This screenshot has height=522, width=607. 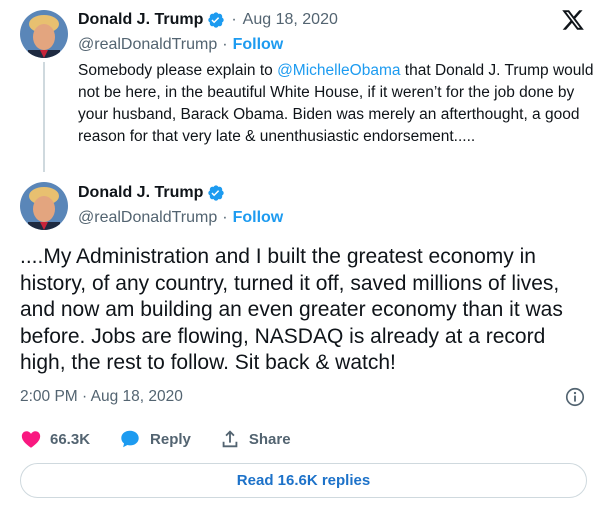 What do you see at coordinates (269, 439) in the screenshot?
I see `share-label: Share` at bounding box center [269, 439].